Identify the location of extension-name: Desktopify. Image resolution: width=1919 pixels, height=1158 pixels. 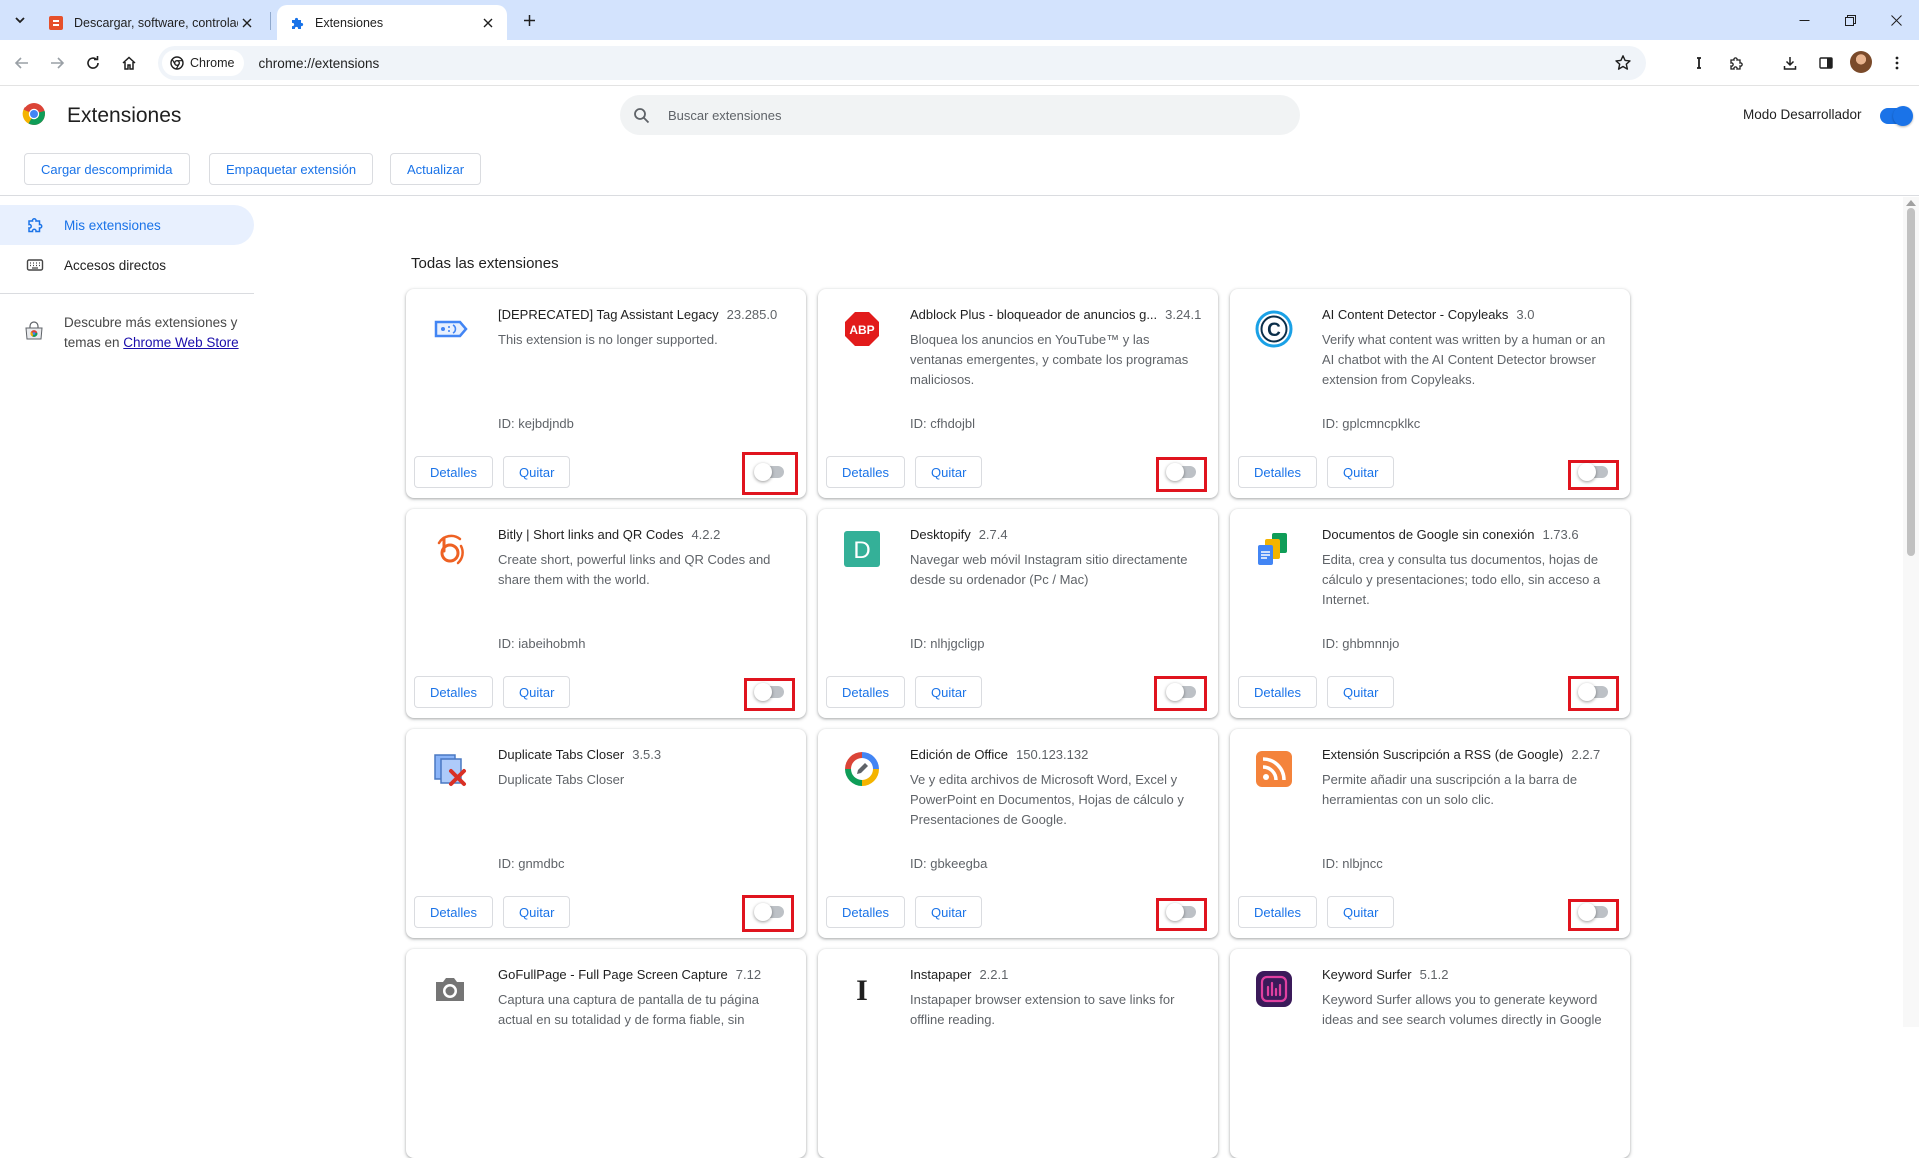
(940, 534).